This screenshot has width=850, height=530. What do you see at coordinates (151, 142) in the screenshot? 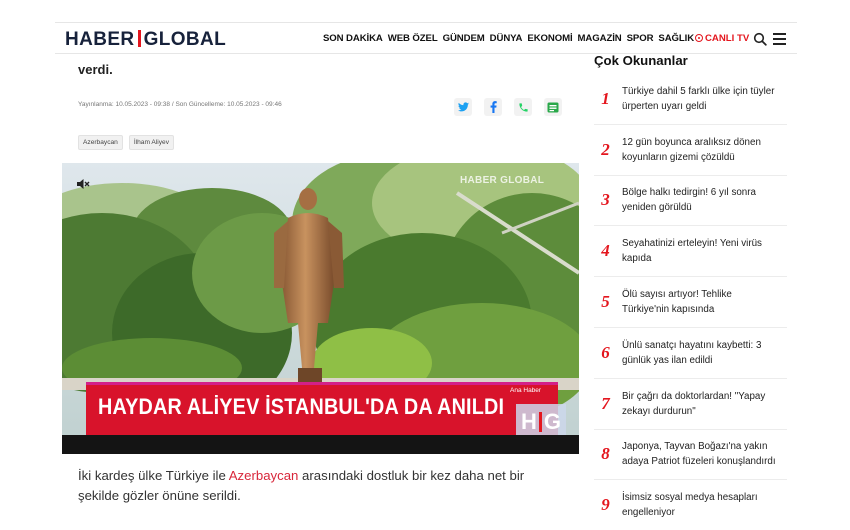
I see `tag-ilham-aliyev: İlham Aliyev` at bounding box center [151, 142].